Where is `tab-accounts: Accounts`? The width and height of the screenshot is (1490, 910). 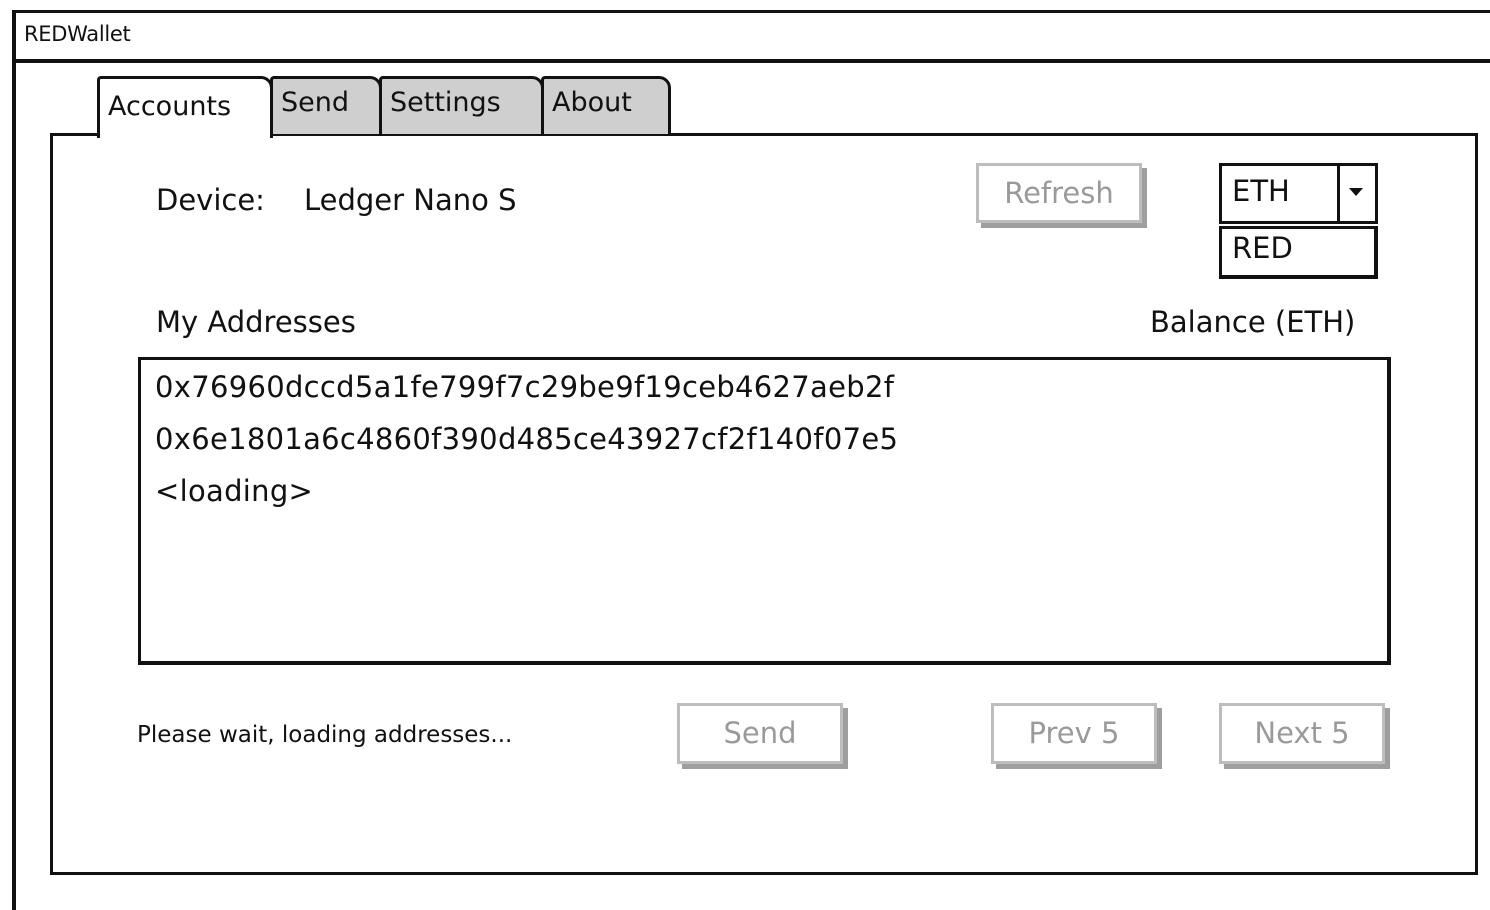 tab-accounts: Accounts is located at coordinates (185, 107).